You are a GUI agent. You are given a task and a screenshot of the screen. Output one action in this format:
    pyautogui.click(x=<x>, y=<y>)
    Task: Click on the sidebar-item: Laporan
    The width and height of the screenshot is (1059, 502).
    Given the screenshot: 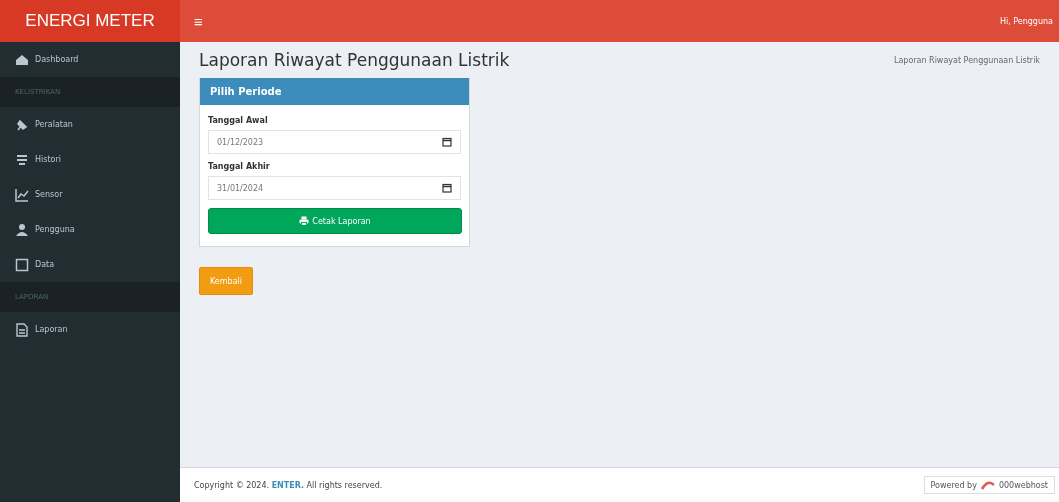 What is the action you would take?
    pyautogui.click(x=90, y=329)
    